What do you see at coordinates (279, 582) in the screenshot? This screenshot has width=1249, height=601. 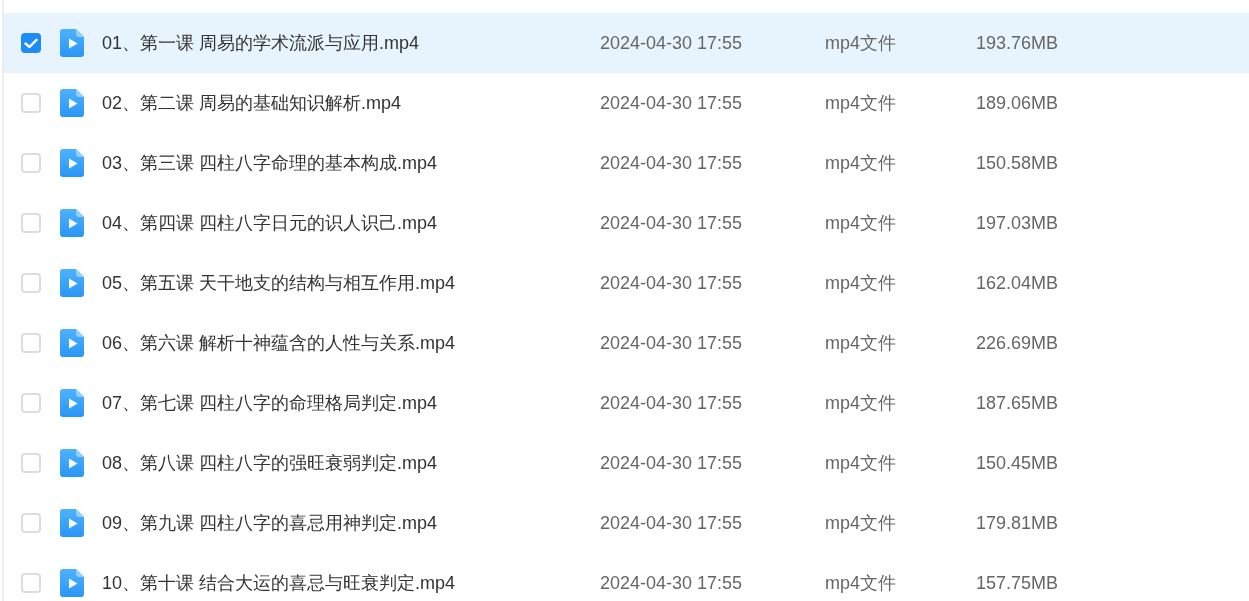 I see `file-name: 10、第十课 结合大运的喜忌与旺衰判定.mp4` at bounding box center [279, 582].